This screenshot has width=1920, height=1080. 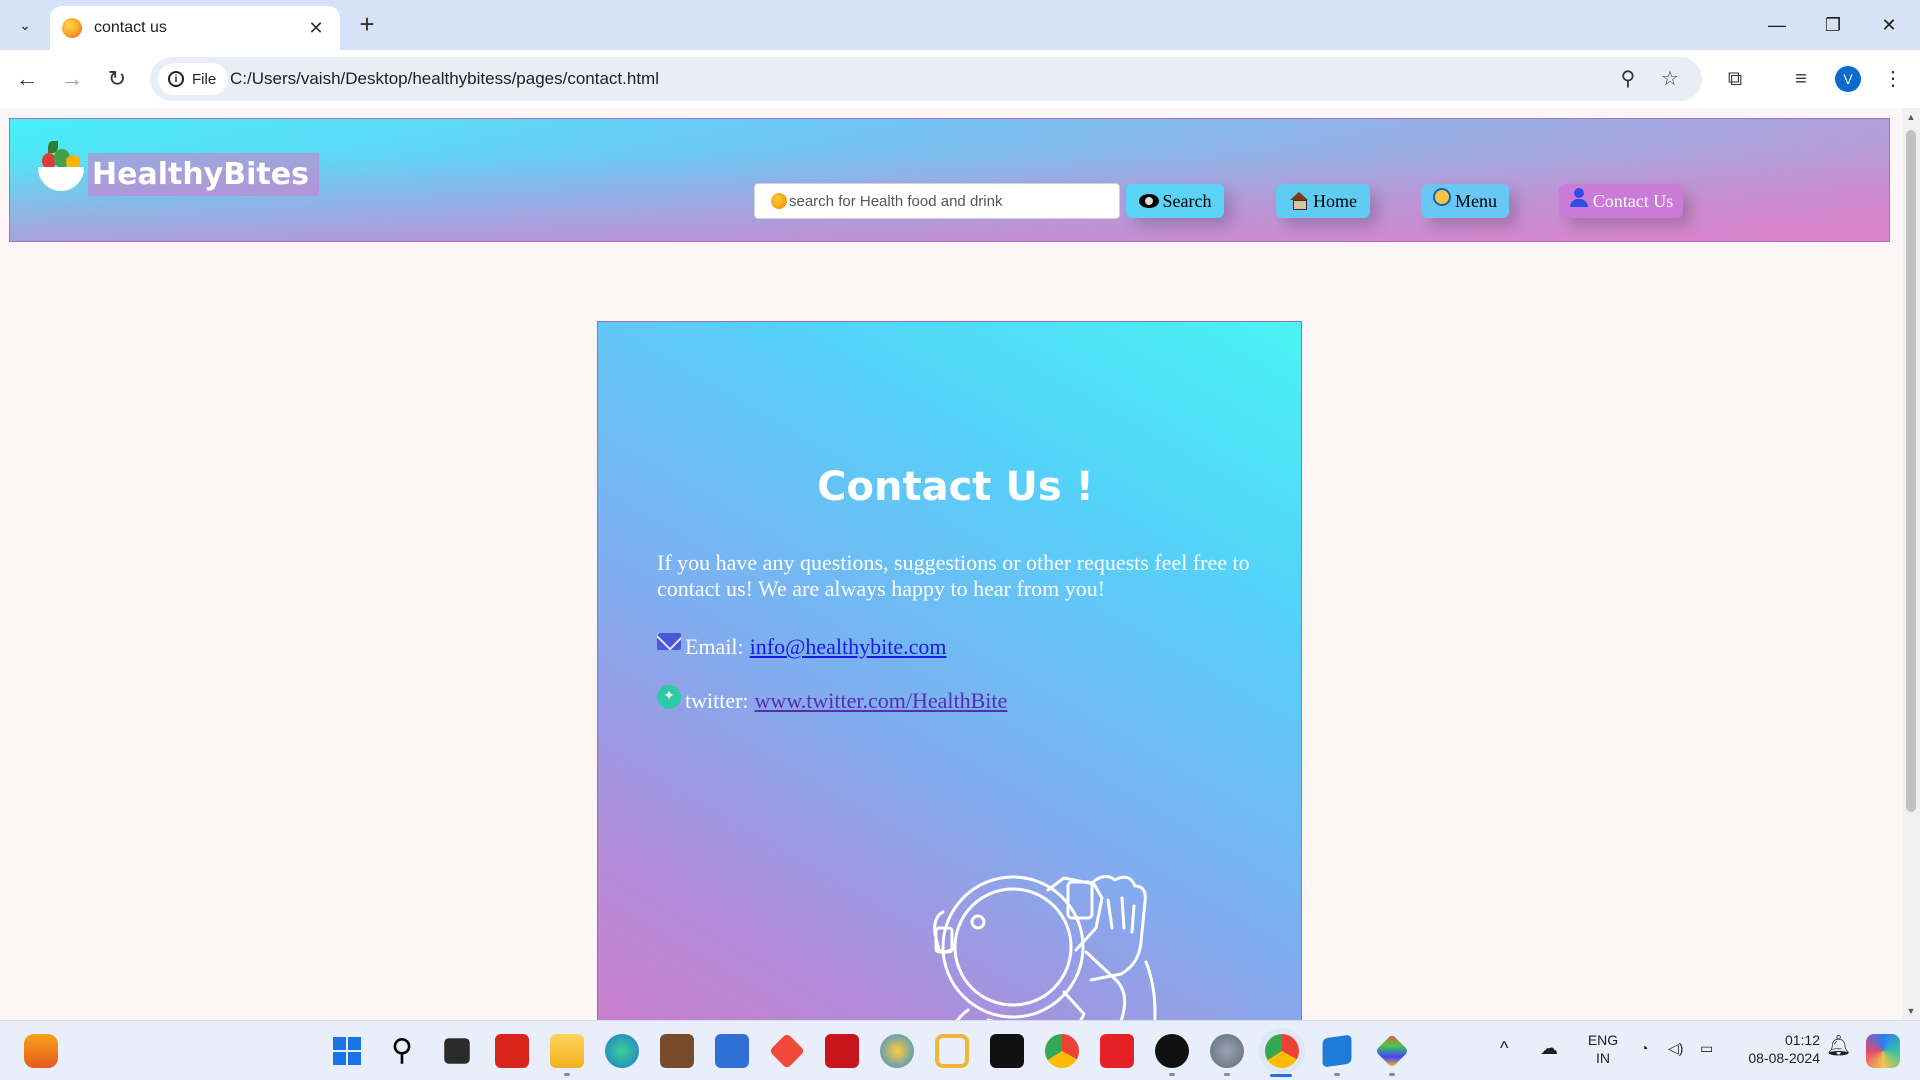 What do you see at coordinates (1172, 1051) in the screenshot?
I see `github-icon` at bounding box center [1172, 1051].